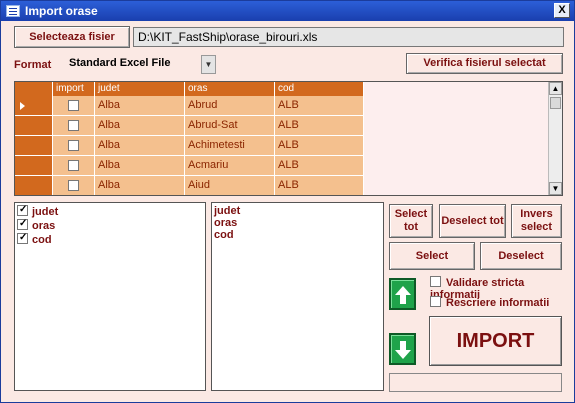 The image size is (575, 403). I want to click on status-bar, so click(475, 382).